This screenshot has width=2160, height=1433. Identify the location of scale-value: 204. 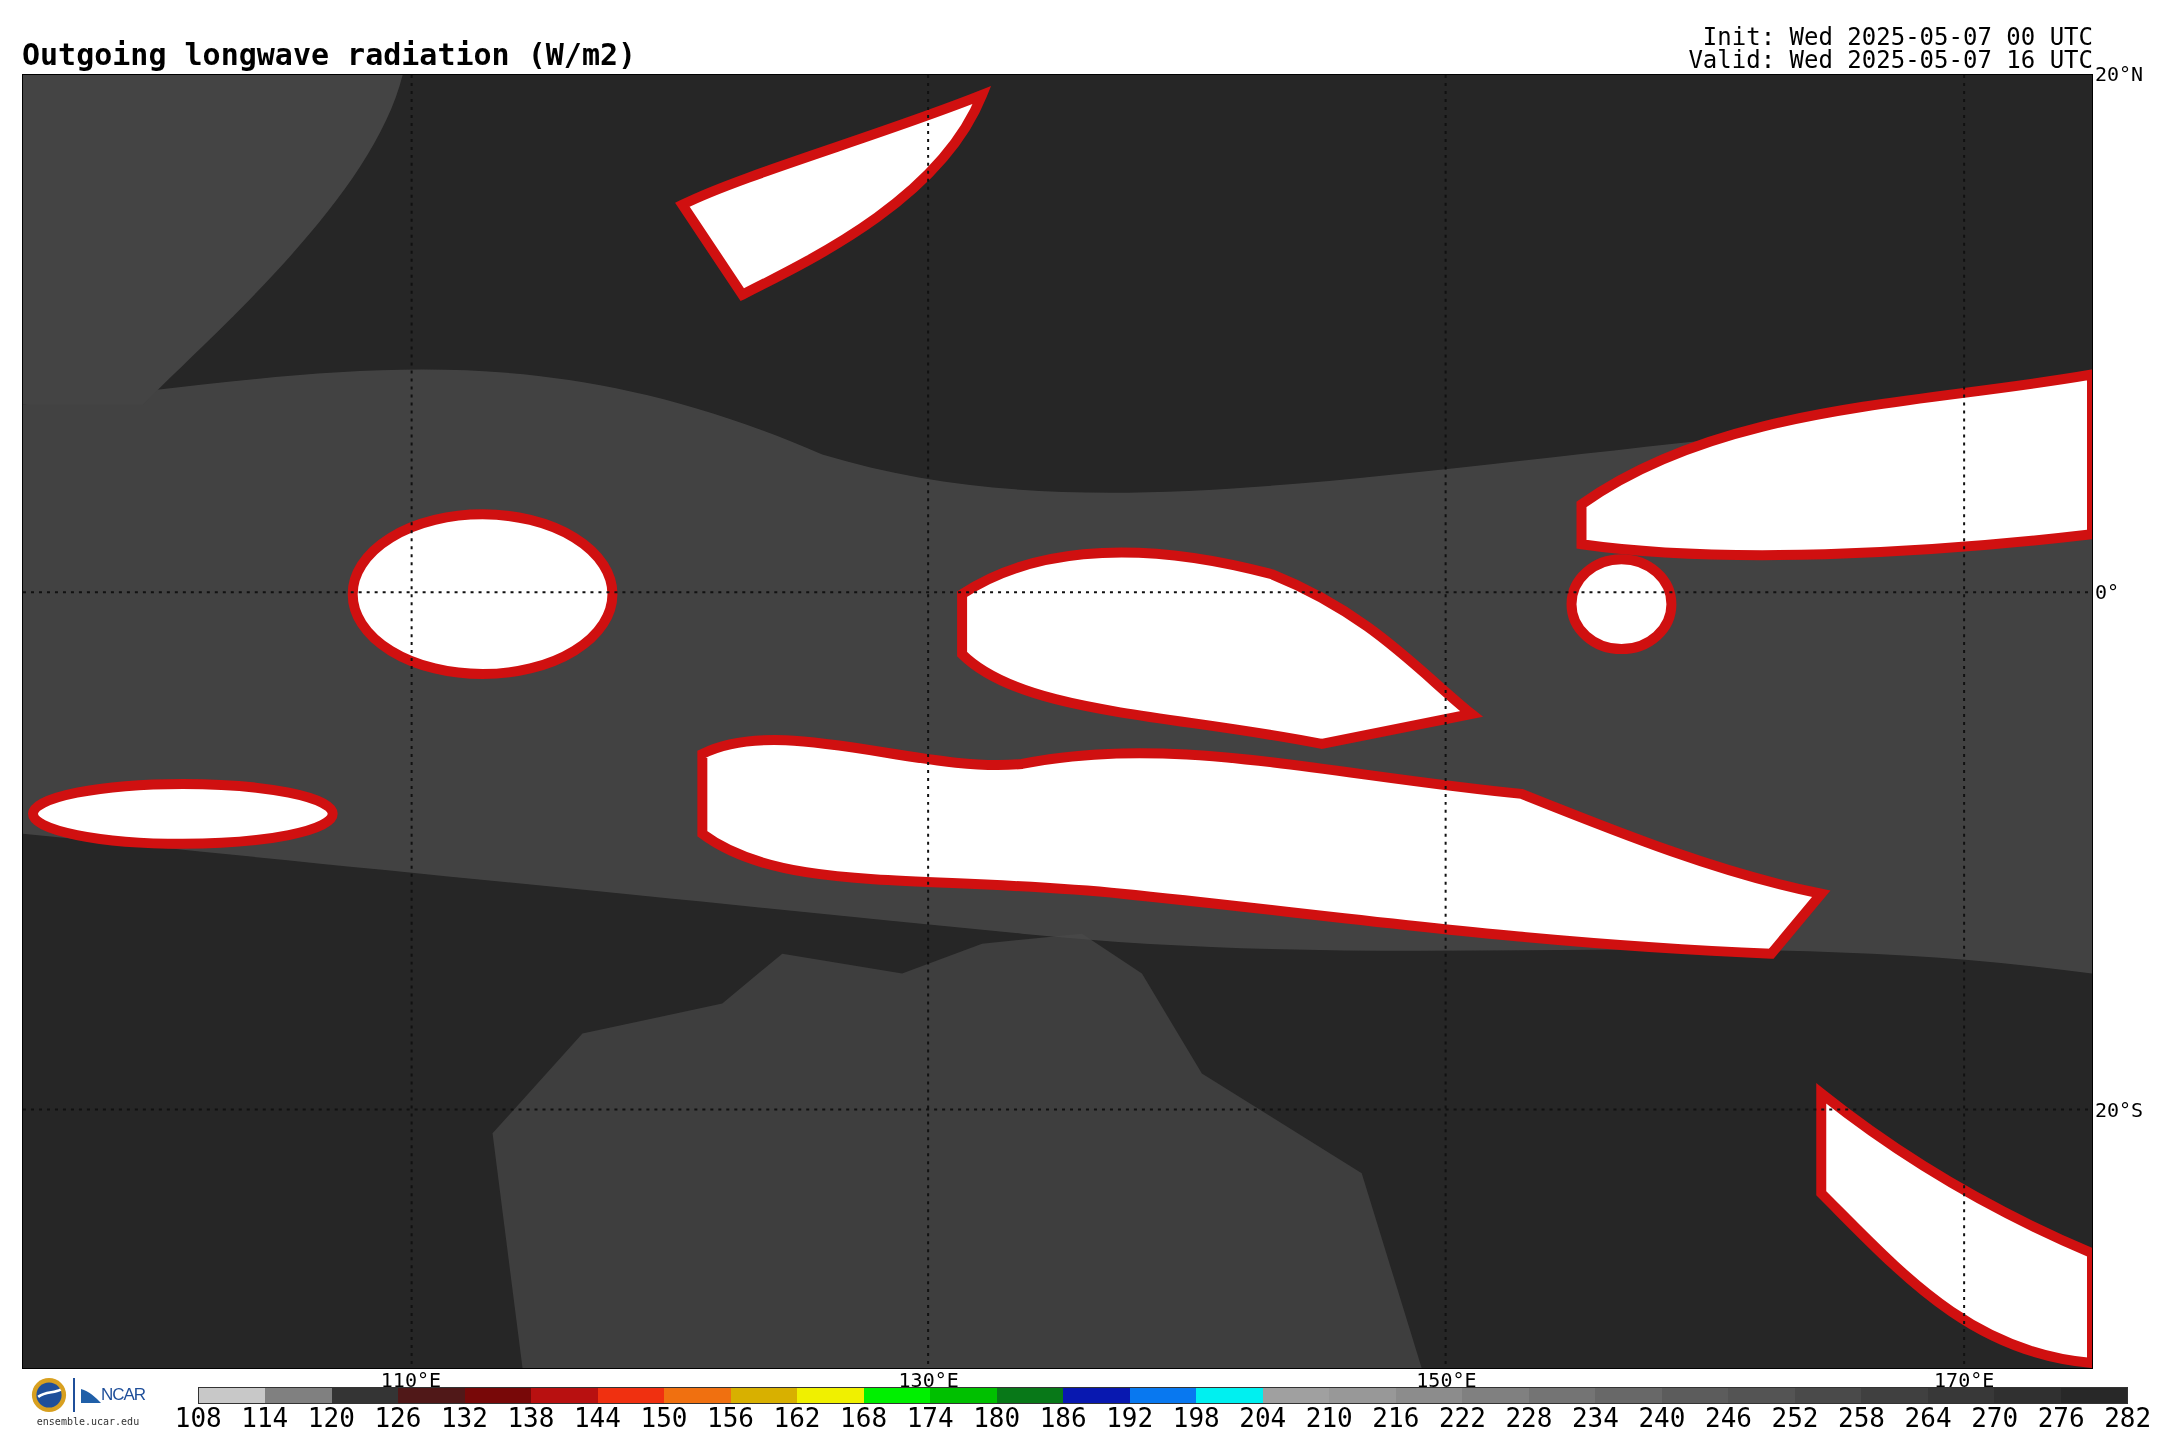
(1263, 1418).